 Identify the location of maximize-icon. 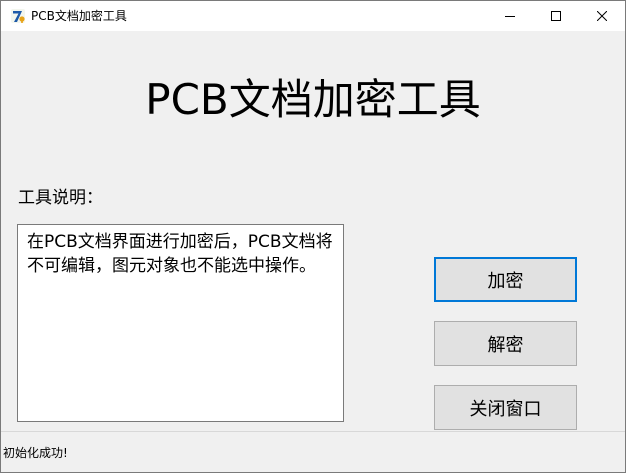
(556, 16).